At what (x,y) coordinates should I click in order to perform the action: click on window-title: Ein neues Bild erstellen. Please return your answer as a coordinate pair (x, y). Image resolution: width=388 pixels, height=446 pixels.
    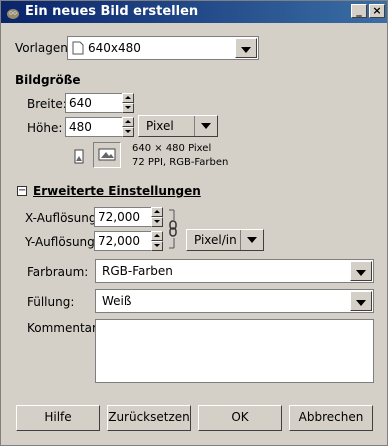
    Looking at the image, I should click on (112, 11).